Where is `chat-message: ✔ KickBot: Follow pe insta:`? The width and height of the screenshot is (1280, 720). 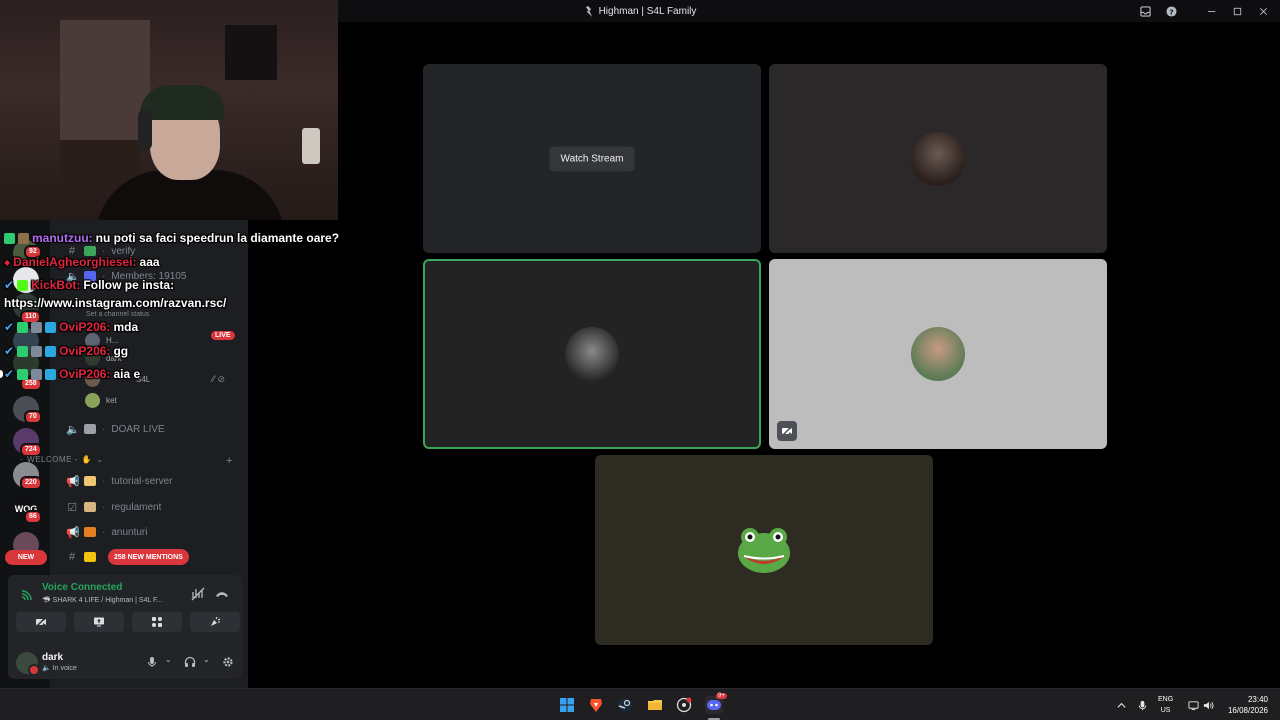
chat-message: ✔ KickBot: Follow pe insta: is located at coordinates (89, 285).